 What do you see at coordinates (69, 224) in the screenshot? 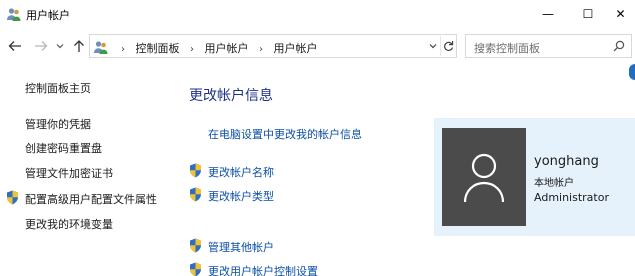
I see `sidebar-item-environment-variables: 更改我的环境变量` at bounding box center [69, 224].